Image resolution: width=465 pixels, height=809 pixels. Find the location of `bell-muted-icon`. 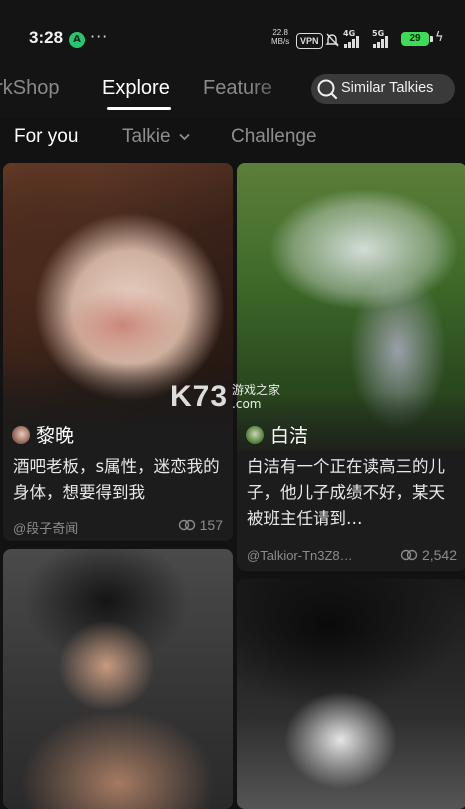

bell-muted-icon is located at coordinates (332, 40).